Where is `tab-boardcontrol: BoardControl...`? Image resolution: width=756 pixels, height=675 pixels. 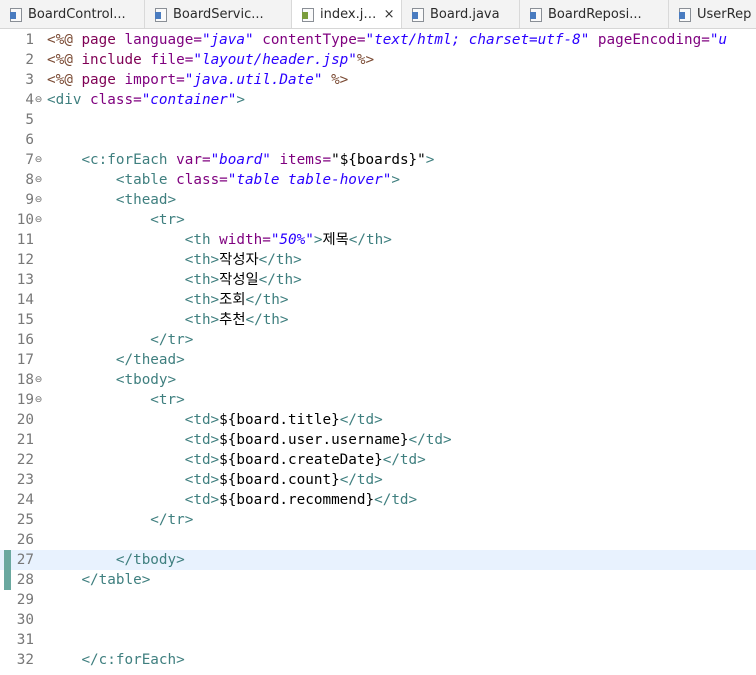 tab-boardcontrol: BoardControl... is located at coordinates (72, 14).